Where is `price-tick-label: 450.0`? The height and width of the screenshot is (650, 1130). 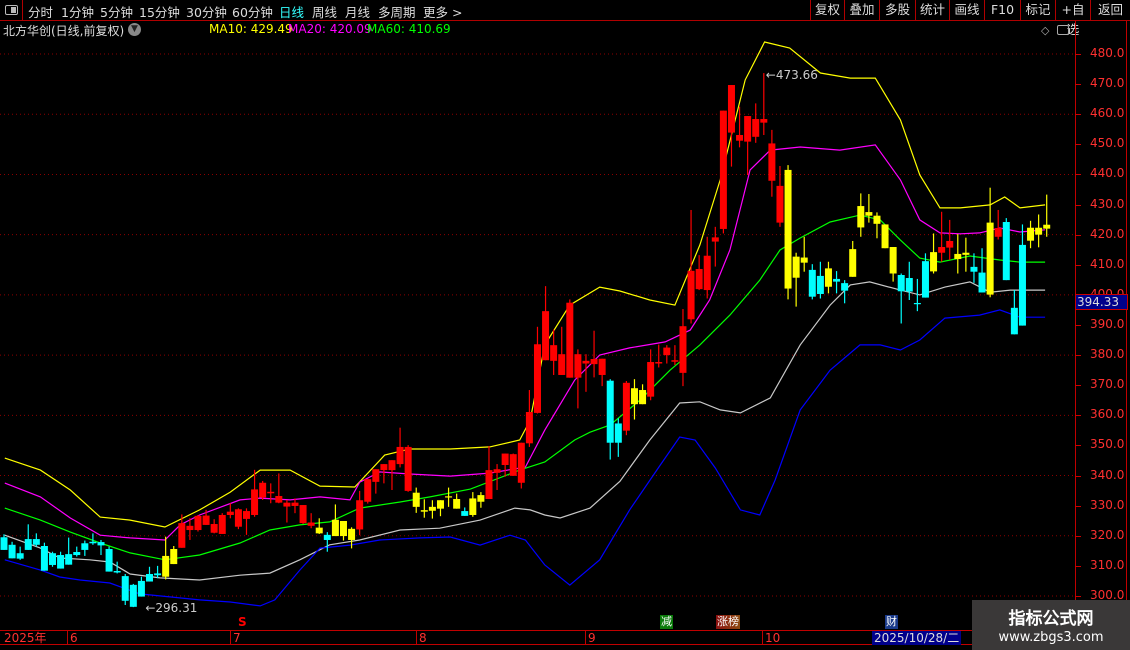 price-tick-label: 450.0 is located at coordinates (1107, 143).